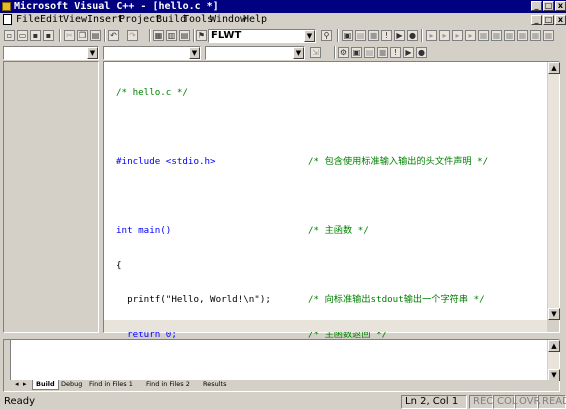  I want to click on open-folder-icon: ▭, so click(22, 35).